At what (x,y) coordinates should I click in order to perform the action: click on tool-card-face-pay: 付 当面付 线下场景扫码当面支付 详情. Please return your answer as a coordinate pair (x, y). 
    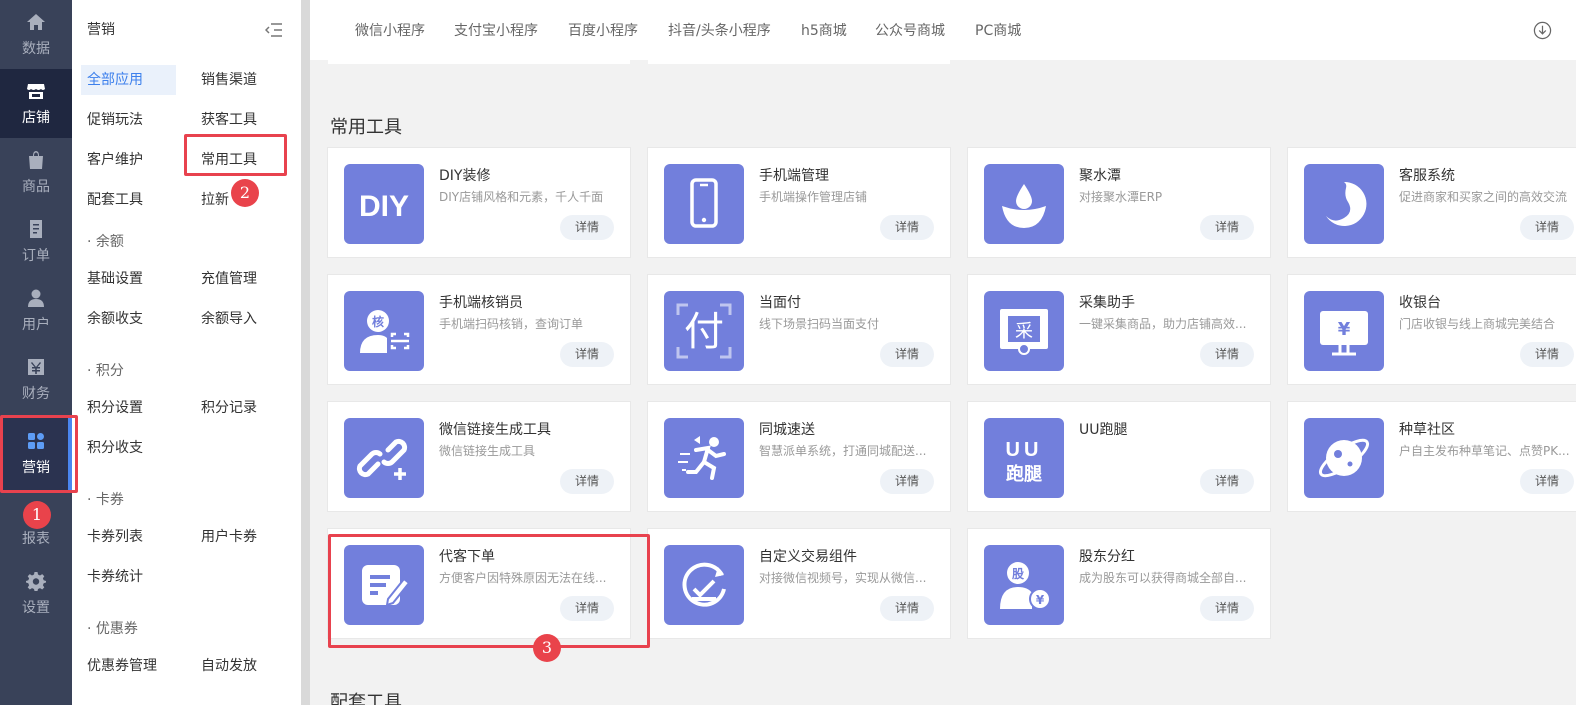
    Looking at the image, I should click on (799, 329).